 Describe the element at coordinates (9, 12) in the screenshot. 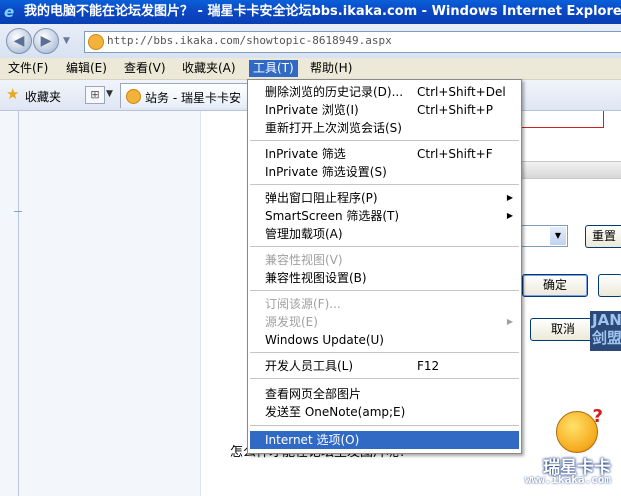

I see `ie-logo-icon: e` at that location.